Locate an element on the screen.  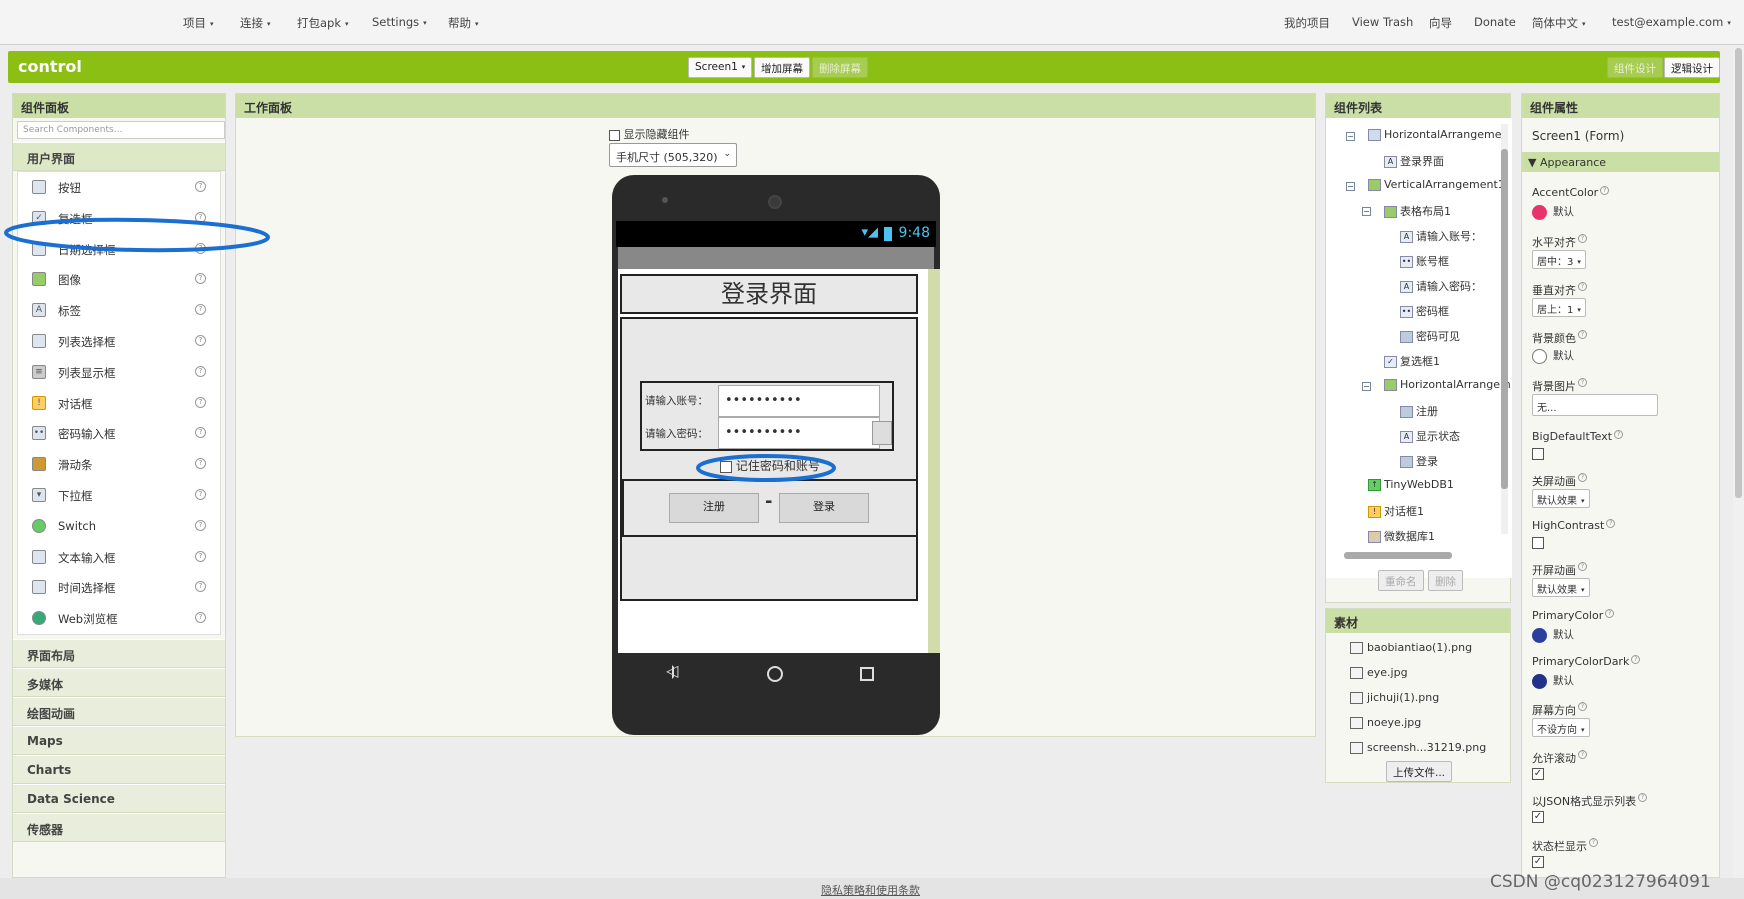
menu-help: 帮助 ▾ is located at coordinates (463, 23).